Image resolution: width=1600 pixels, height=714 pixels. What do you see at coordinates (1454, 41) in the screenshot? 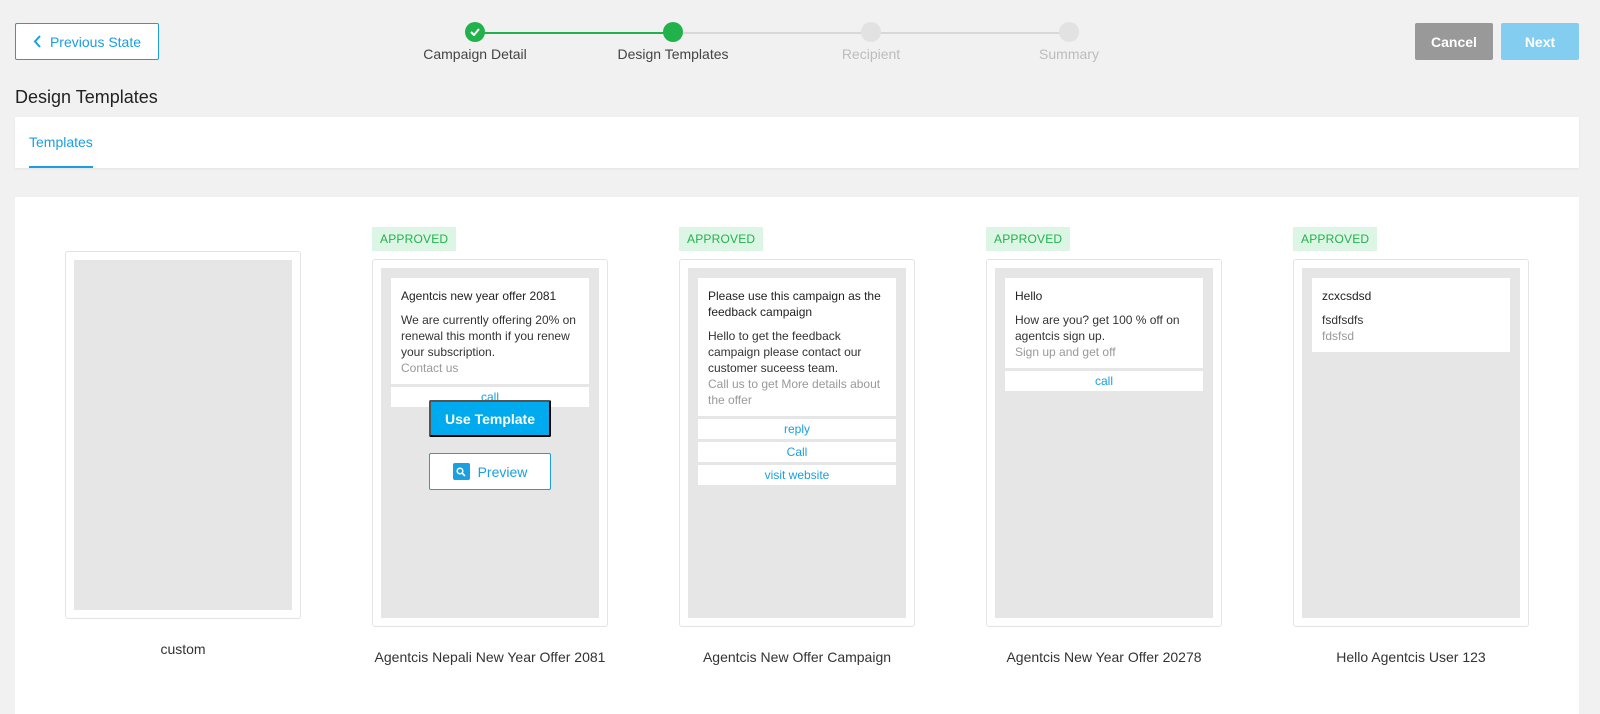
I see `cancel-button: Cancel` at bounding box center [1454, 41].